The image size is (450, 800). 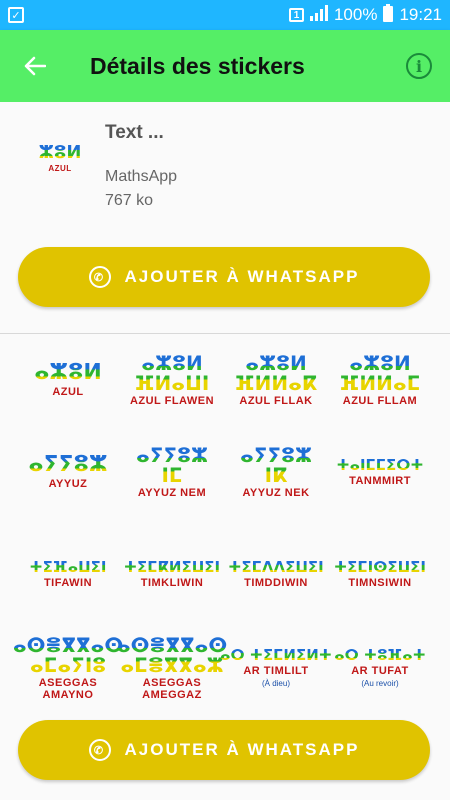 I want to click on sticker-glyphs: ⴰⵙⴻⴳⴳⴰⵙ ⴰⵎⴰⵢⵏⵓ, so click(x=68, y=655).